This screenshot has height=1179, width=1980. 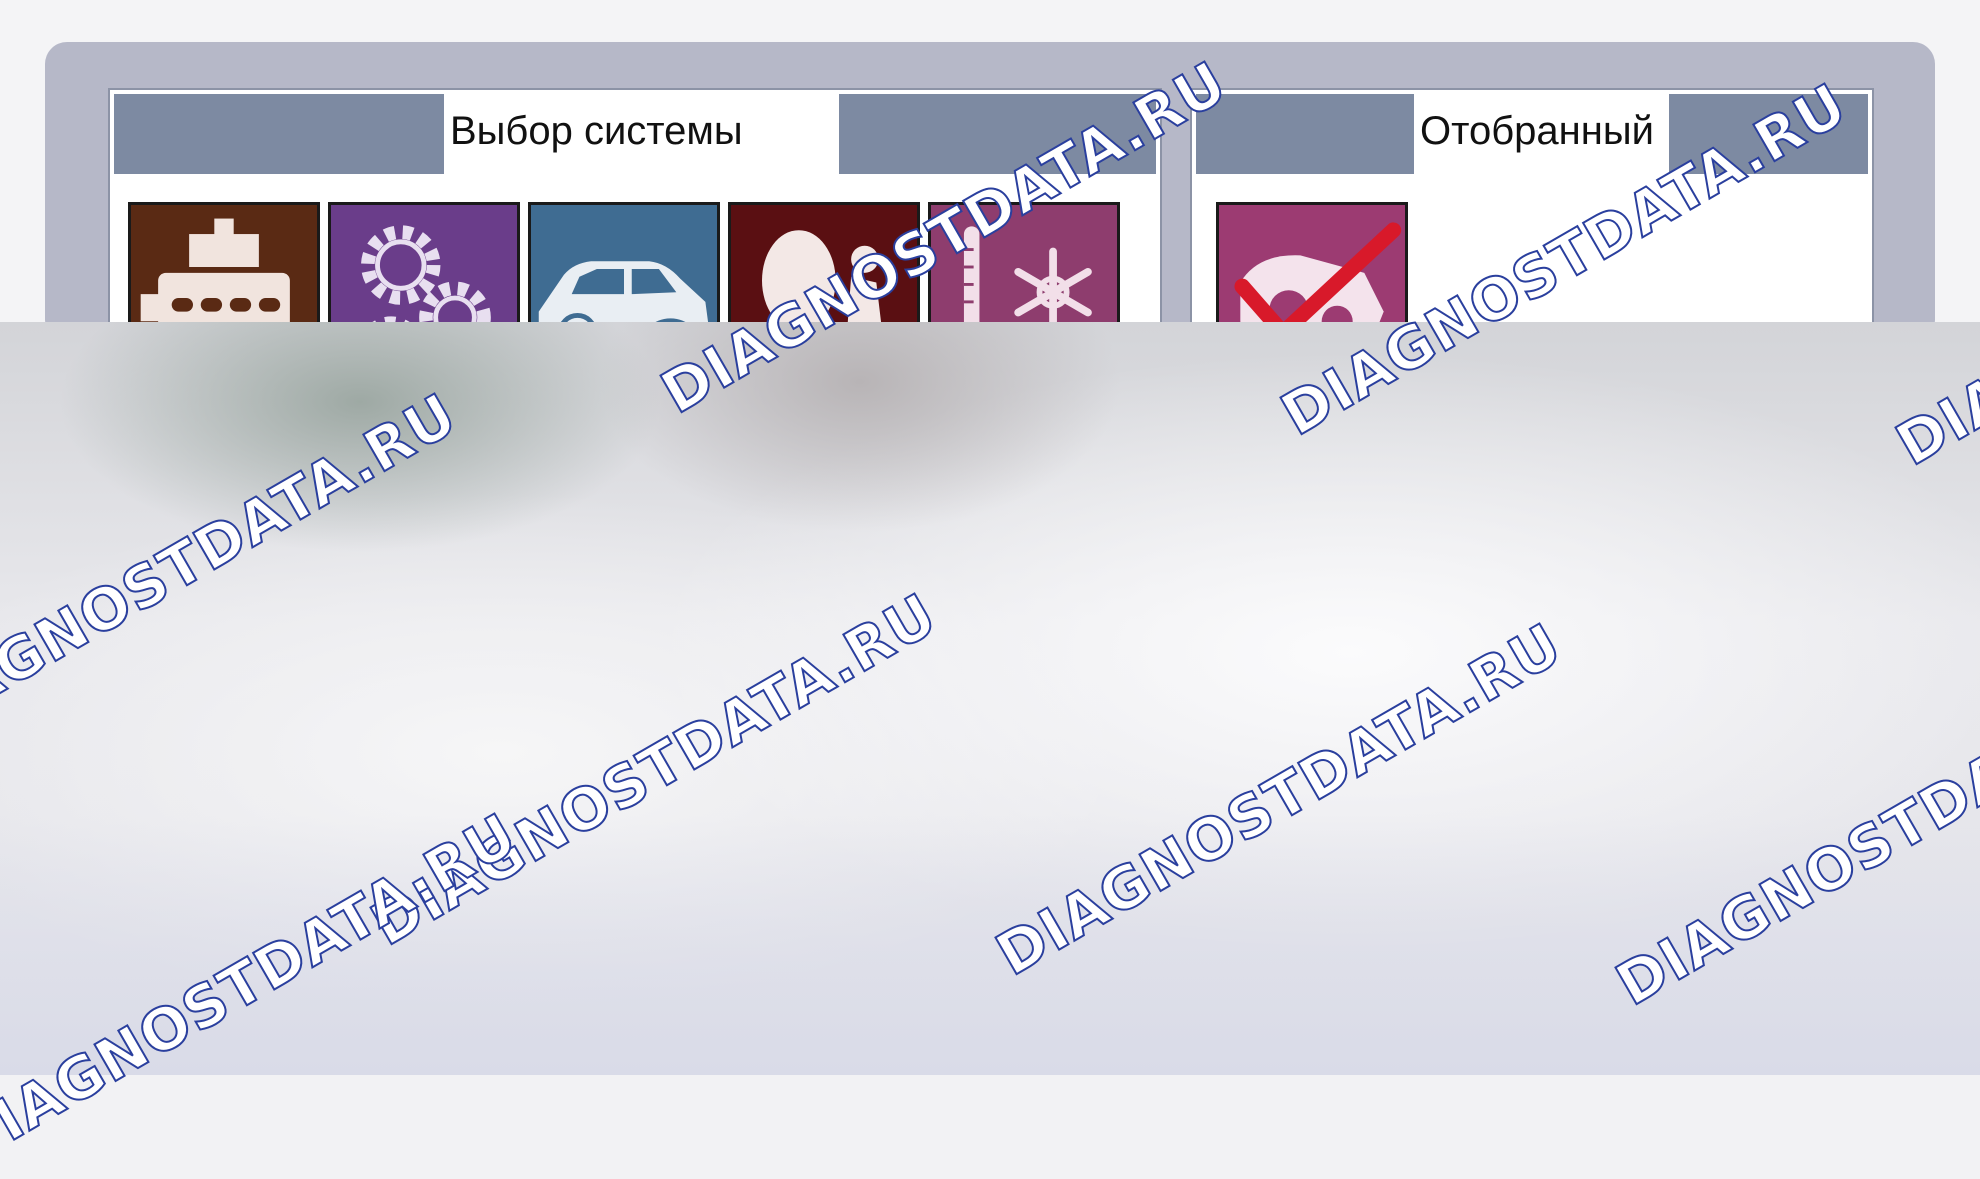 I want to click on system-select-title: Выбор системы, so click(x=641, y=135).